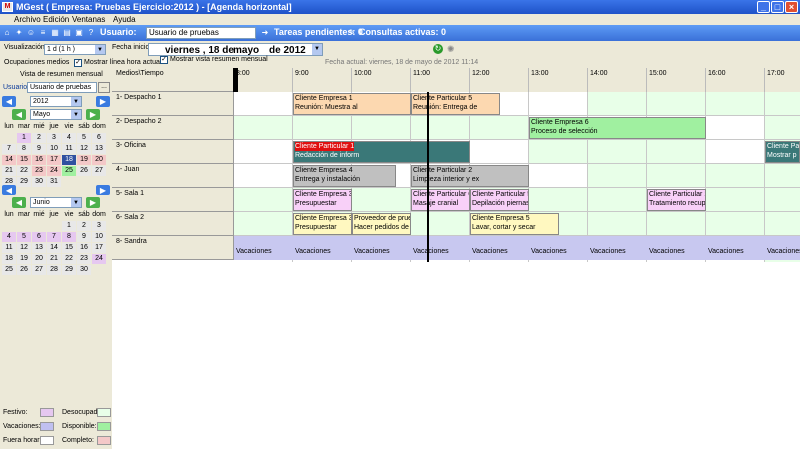  Describe the element at coordinates (39, 248) in the screenshot. I see `calendar-day: 13` at that location.